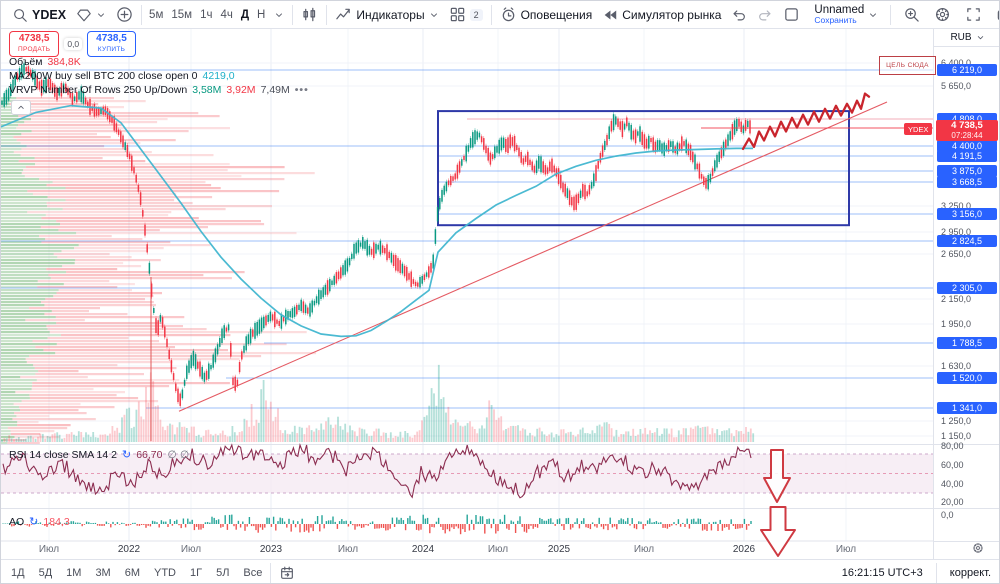  What do you see at coordinates (956, 86) in the screenshot?
I see `price-tick: 5 650,0` at bounding box center [956, 86].